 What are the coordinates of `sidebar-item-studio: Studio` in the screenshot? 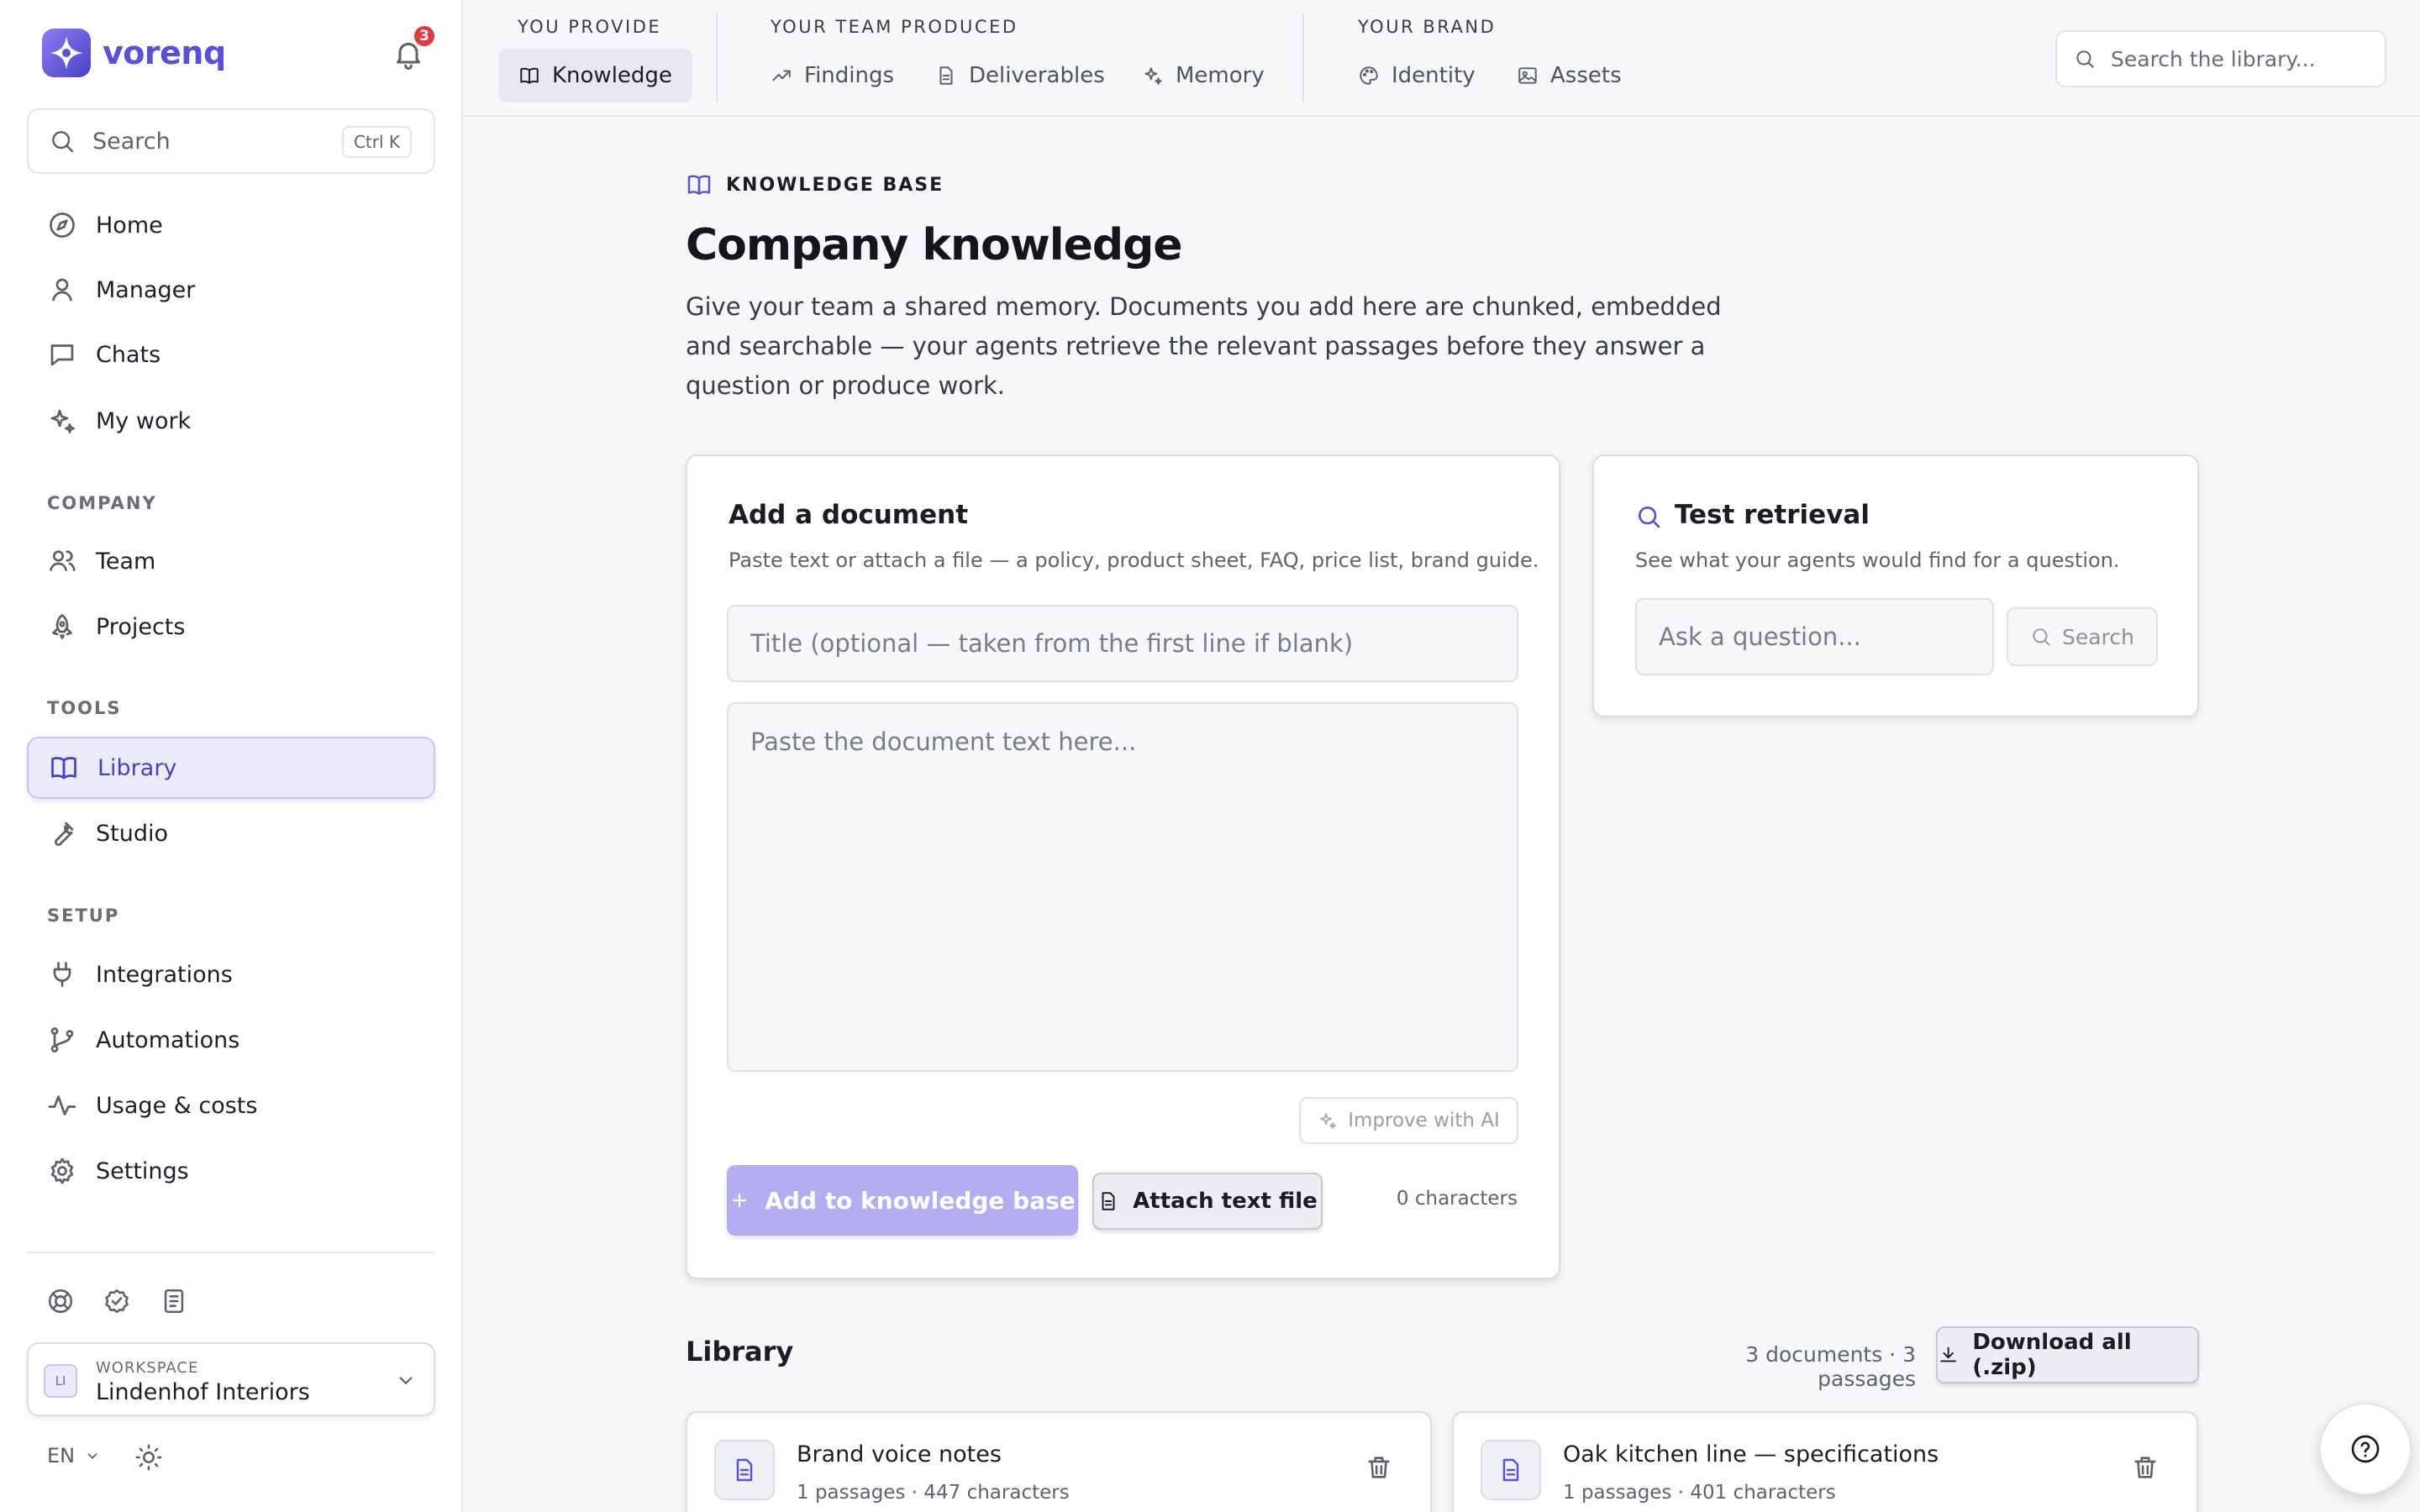 It's located at (231, 833).